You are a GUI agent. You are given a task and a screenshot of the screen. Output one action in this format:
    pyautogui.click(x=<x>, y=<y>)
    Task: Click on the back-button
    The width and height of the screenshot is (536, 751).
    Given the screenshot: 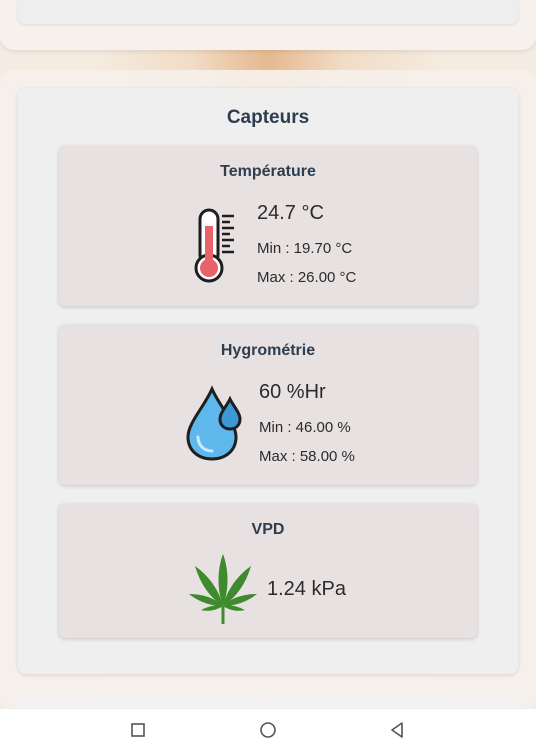 What is the action you would take?
    pyautogui.click(x=397, y=730)
    